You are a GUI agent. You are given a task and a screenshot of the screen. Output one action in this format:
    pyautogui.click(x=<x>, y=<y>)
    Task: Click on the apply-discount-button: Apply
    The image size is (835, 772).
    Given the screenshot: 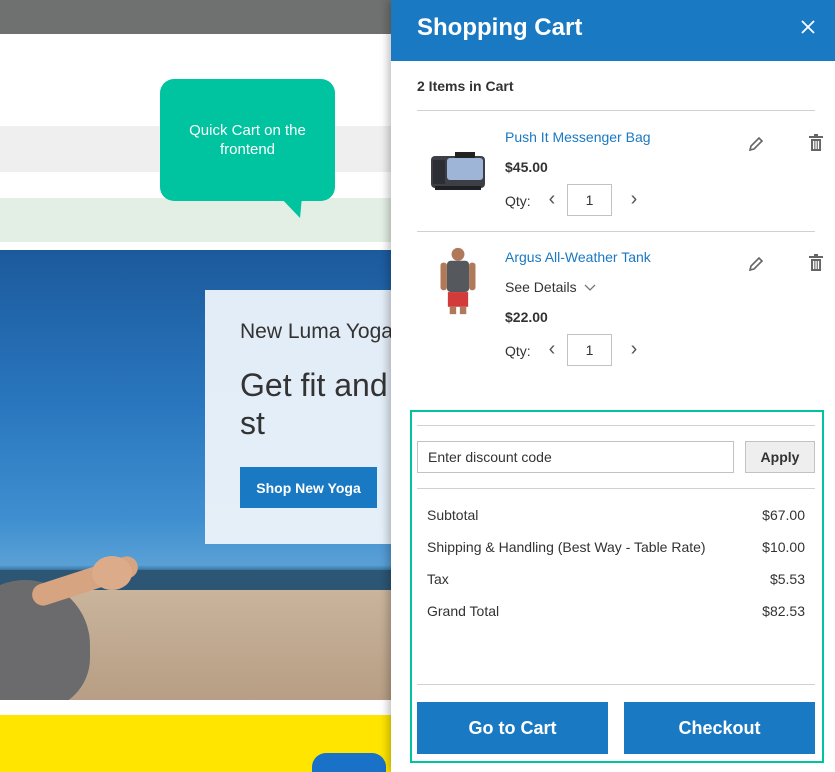 What is the action you would take?
    pyautogui.click(x=780, y=457)
    